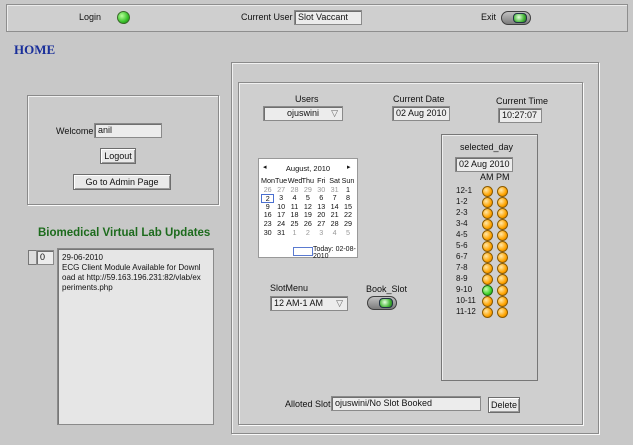 The height and width of the screenshot is (445, 633). I want to click on hour-label: 7-8, so click(462, 267).